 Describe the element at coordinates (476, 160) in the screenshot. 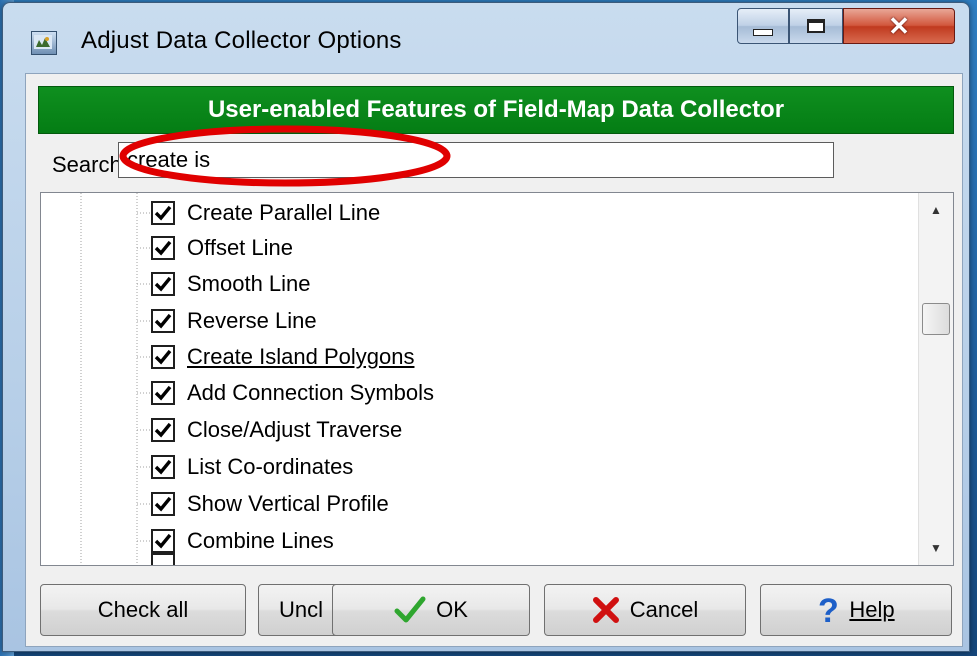

I see `search-input` at that location.